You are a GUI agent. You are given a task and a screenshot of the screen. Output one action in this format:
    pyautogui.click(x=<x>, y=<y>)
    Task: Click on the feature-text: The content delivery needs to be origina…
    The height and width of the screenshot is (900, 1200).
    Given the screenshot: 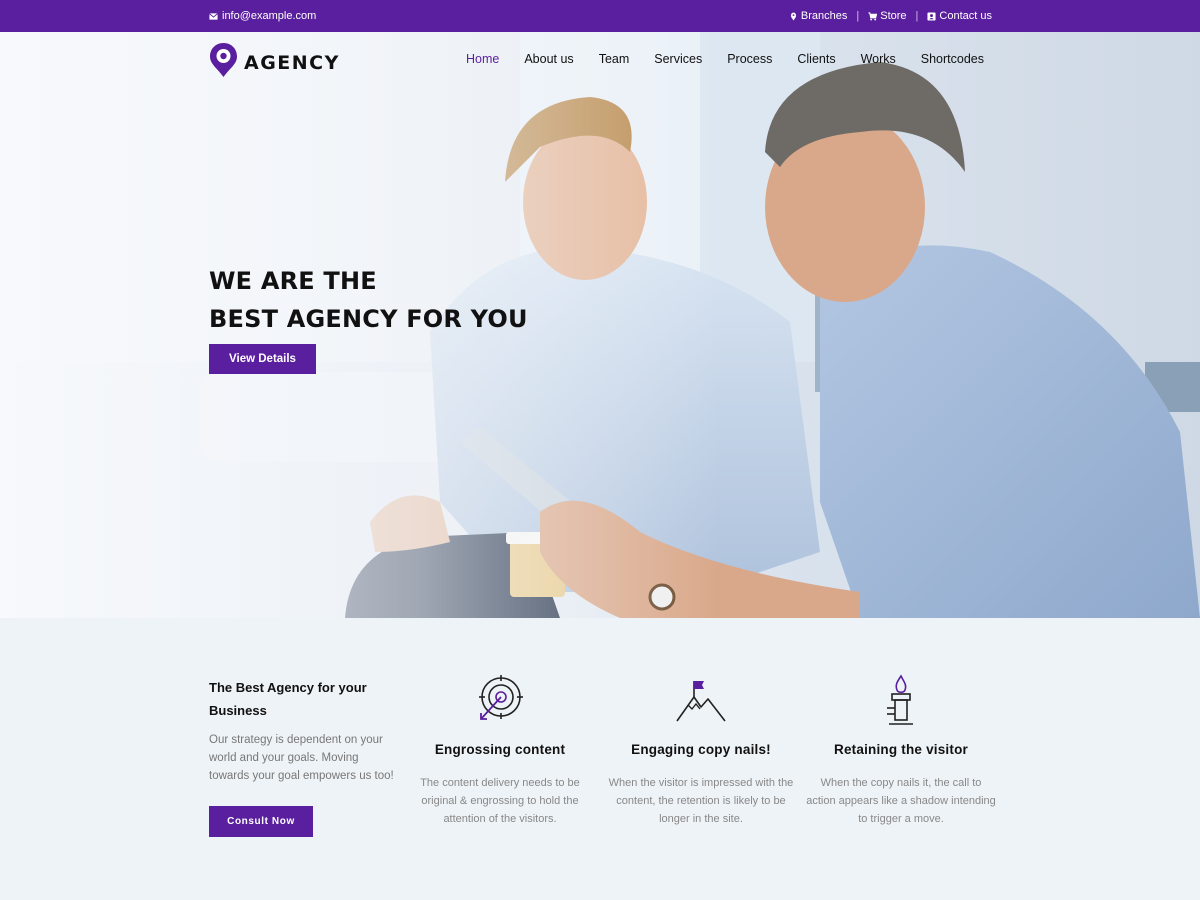 What is the action you would take?
    pyautogui.click(x=500, y=801)
    